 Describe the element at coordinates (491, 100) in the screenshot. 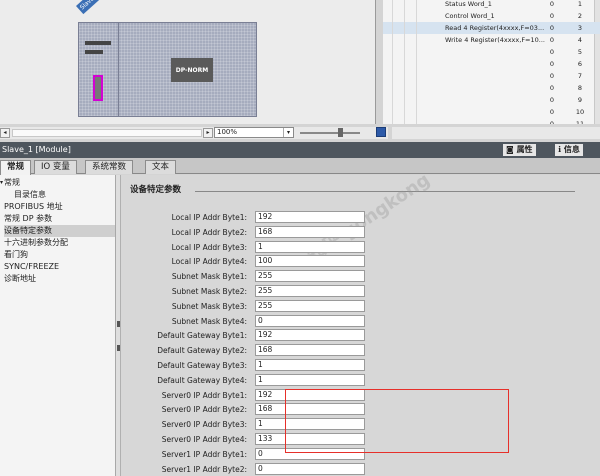

I see `table-row: 09` at that location.